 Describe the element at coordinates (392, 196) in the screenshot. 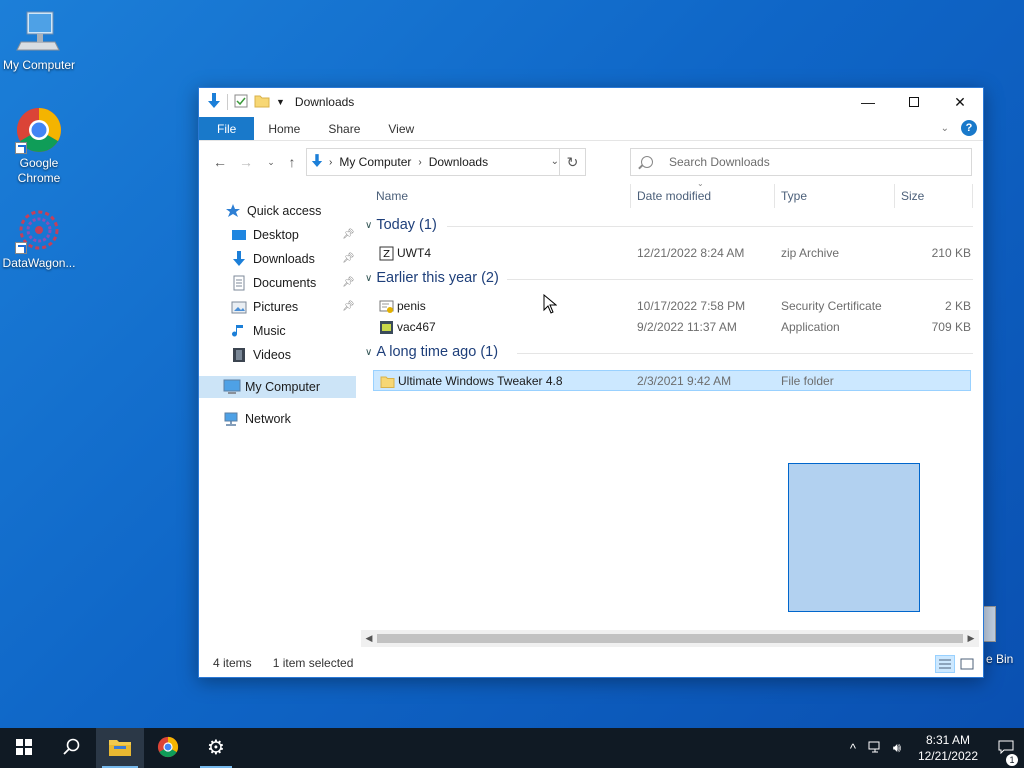

I see `column-header-name: Name` at that location.